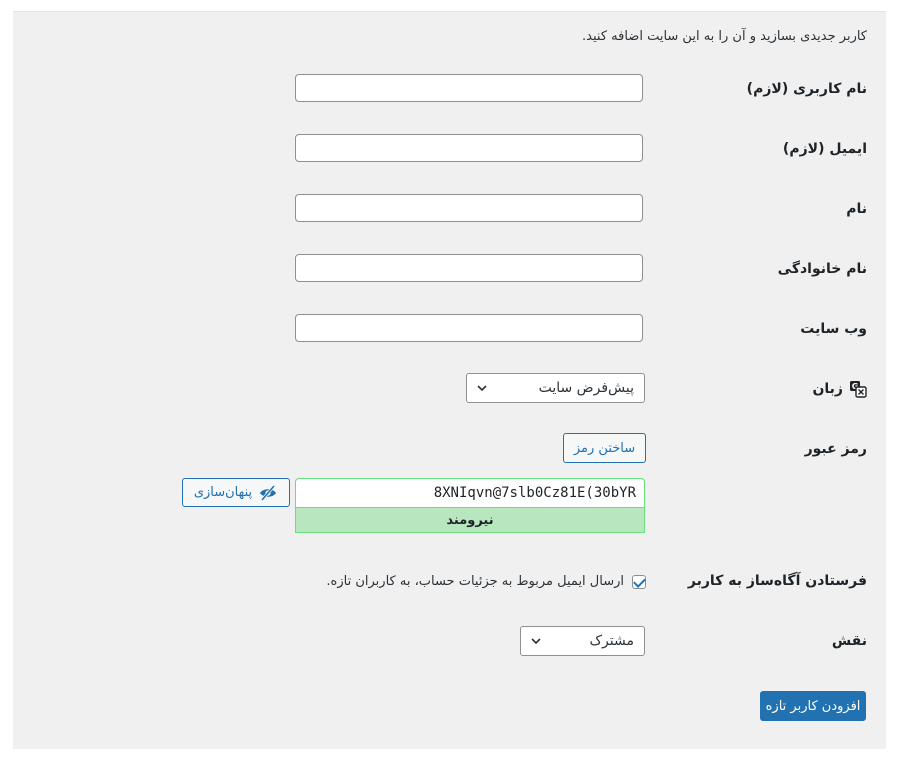 This screenshot has width=900, height=760. What do you see at coordinates (611, 641) in the screenshot?
I see `role-selected: مشترک` at bounding box center [611, 641].